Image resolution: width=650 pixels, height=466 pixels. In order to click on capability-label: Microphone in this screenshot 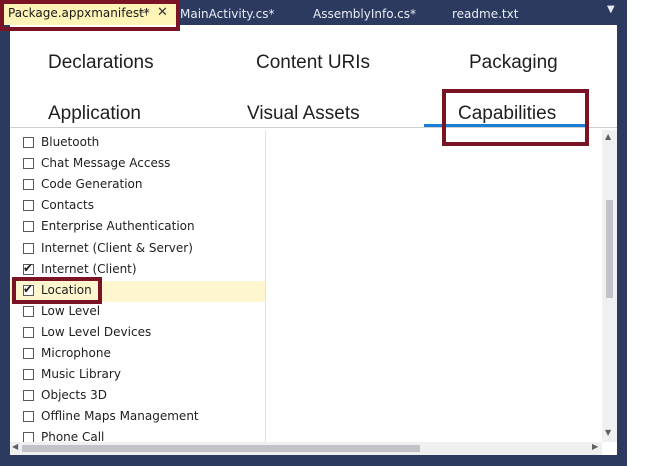, I will do `click(76, 353)`.